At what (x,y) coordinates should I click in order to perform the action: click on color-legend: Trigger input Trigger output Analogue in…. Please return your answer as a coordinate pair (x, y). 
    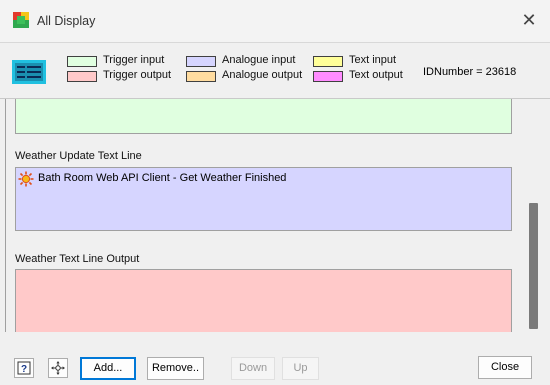
    Looking at the image, I should click on (275, 70).